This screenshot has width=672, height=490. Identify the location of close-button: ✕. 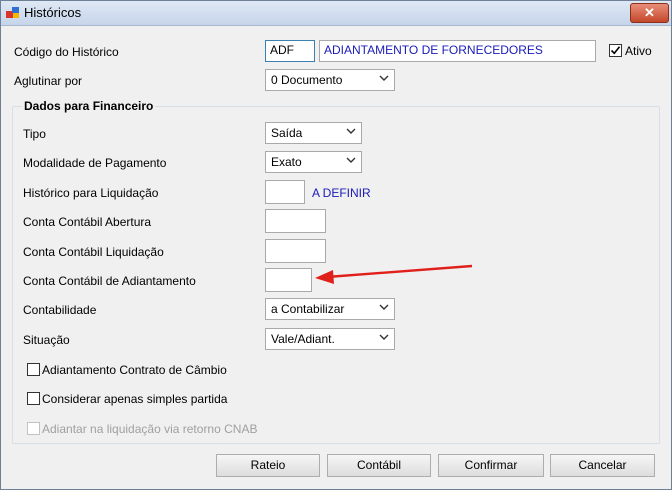
(649, 13).